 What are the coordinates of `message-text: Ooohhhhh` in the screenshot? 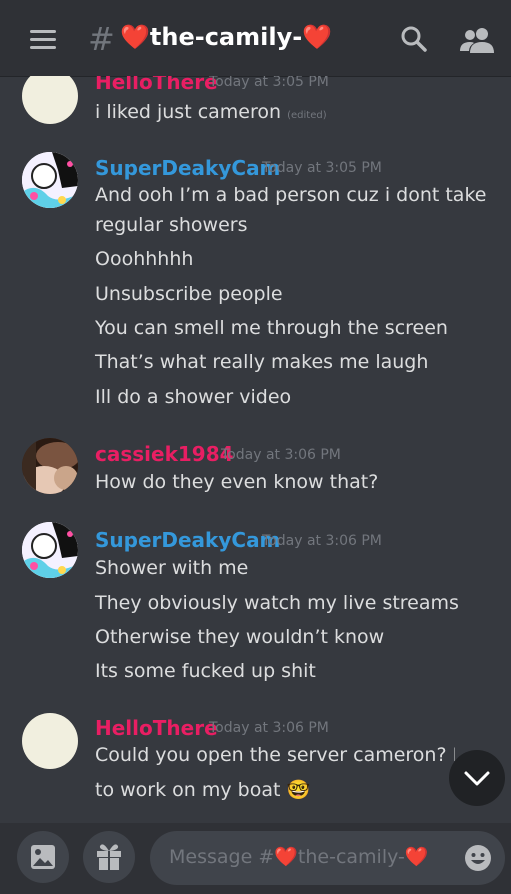 It's located at (144, 259).